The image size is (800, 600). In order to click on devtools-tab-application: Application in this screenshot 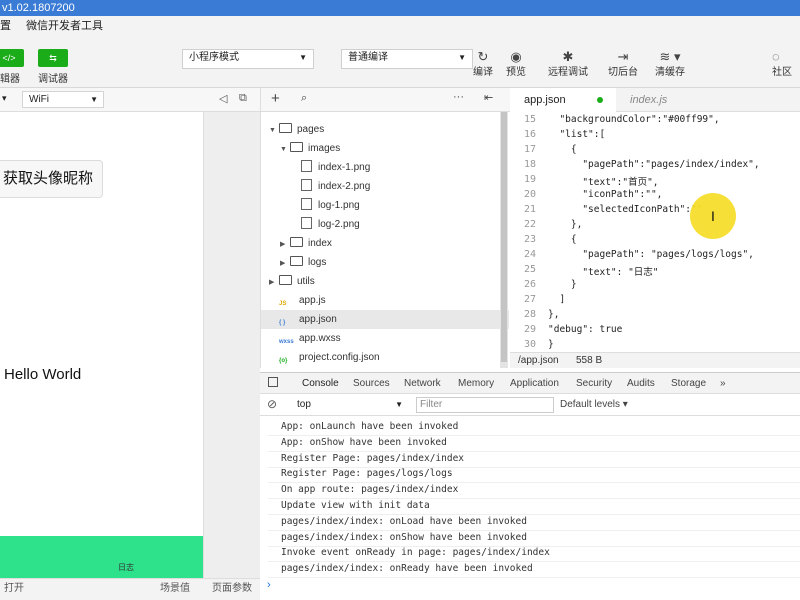, I will do `click(534, 384)`.